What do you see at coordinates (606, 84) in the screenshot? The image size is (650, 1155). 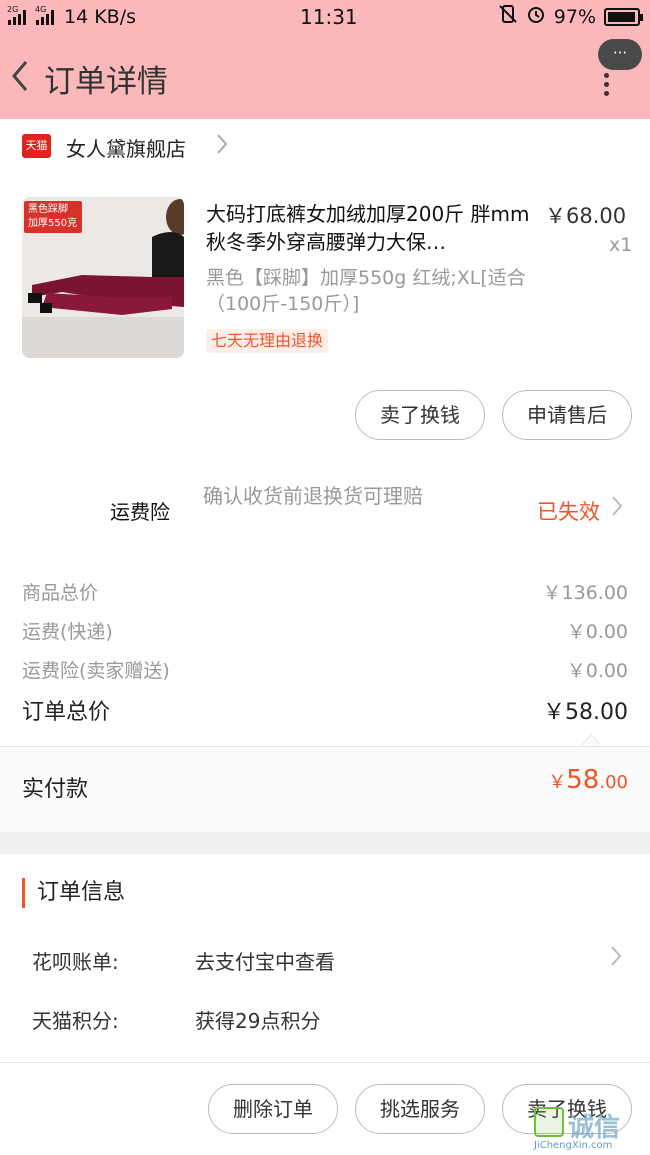 I see `more-vertical-icon` at bounding box center [606, 84].